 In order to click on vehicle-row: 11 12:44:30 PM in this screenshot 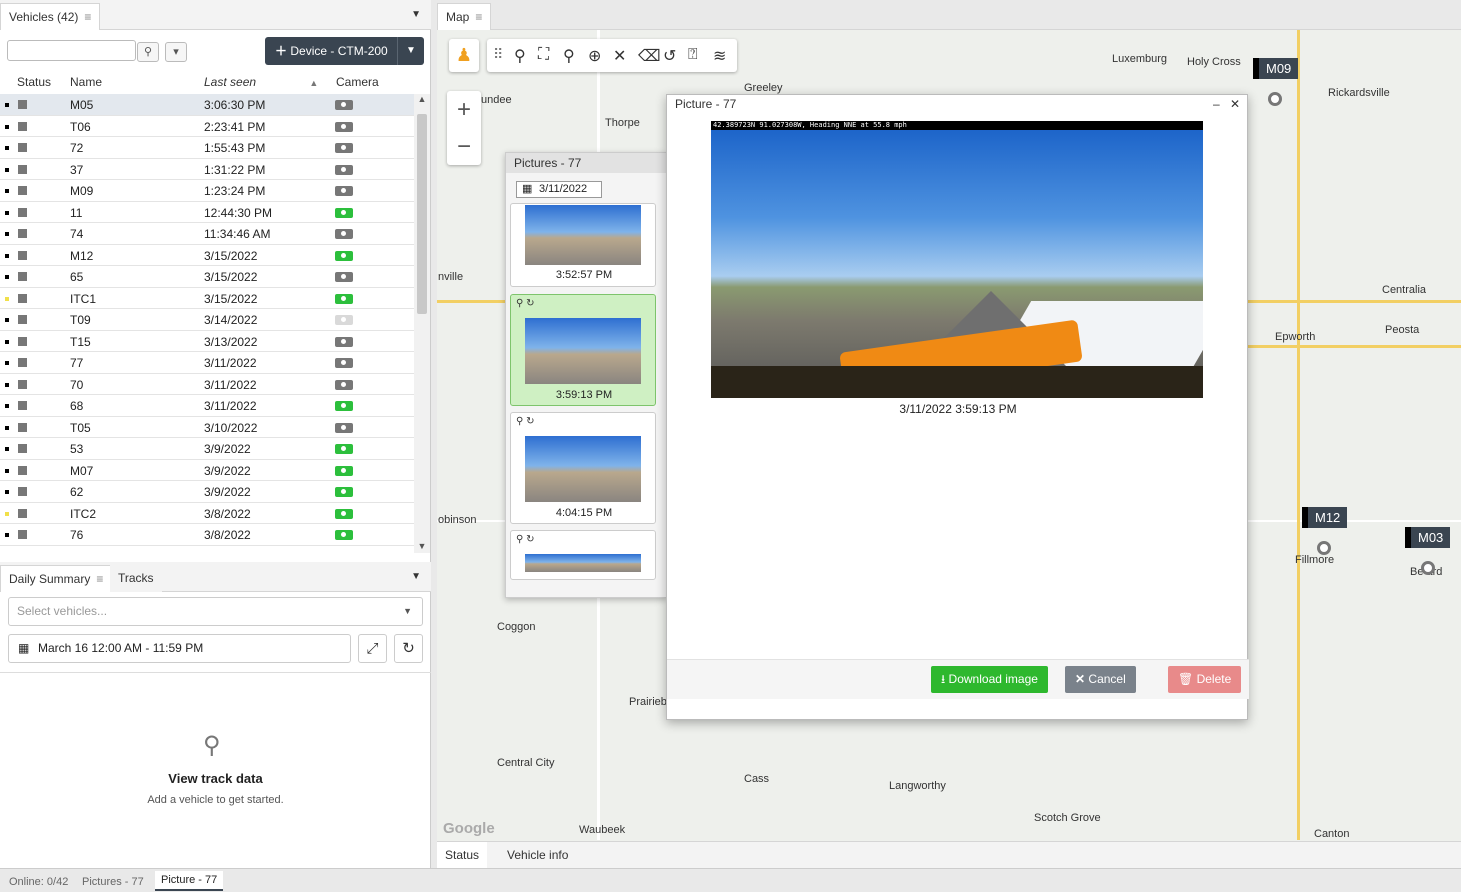, I will do `click(207, 212)`.